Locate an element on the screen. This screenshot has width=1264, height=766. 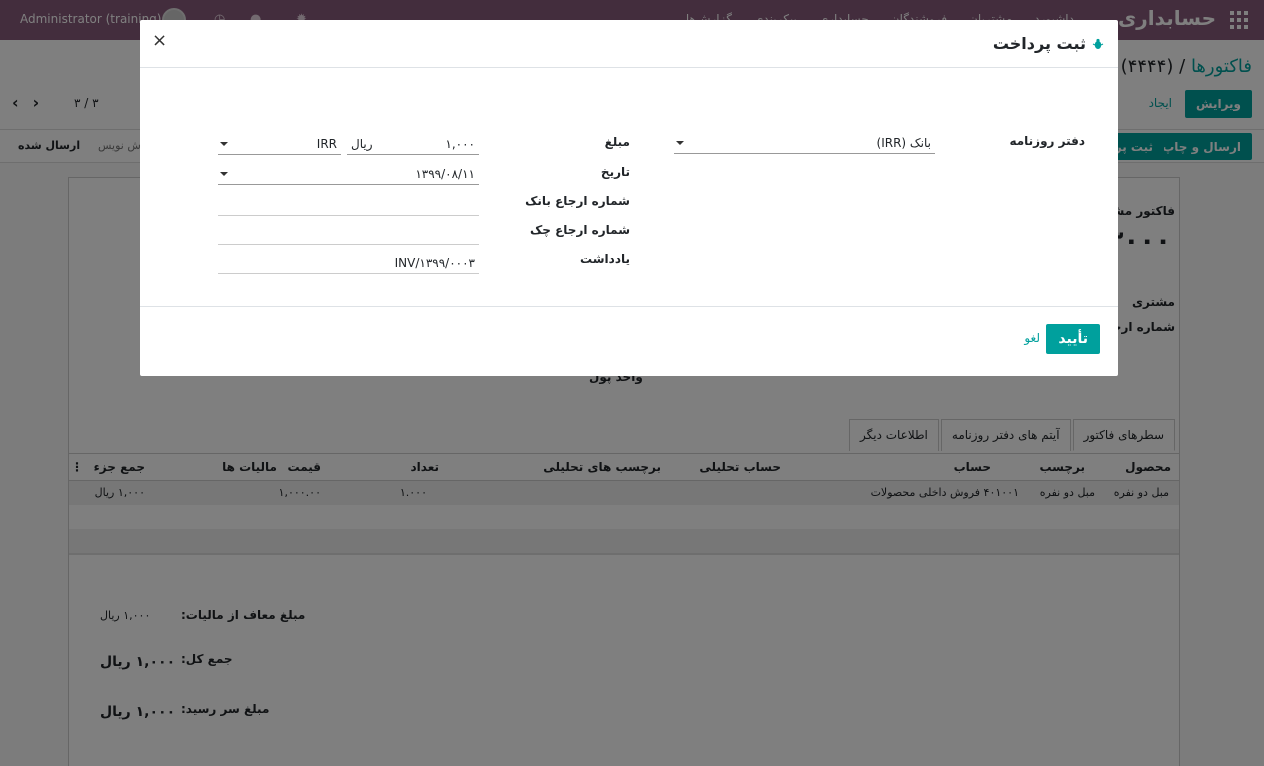
date-value: ۱۳۹۹/۰۸/۱۱ is located at coordinates (445, 174).